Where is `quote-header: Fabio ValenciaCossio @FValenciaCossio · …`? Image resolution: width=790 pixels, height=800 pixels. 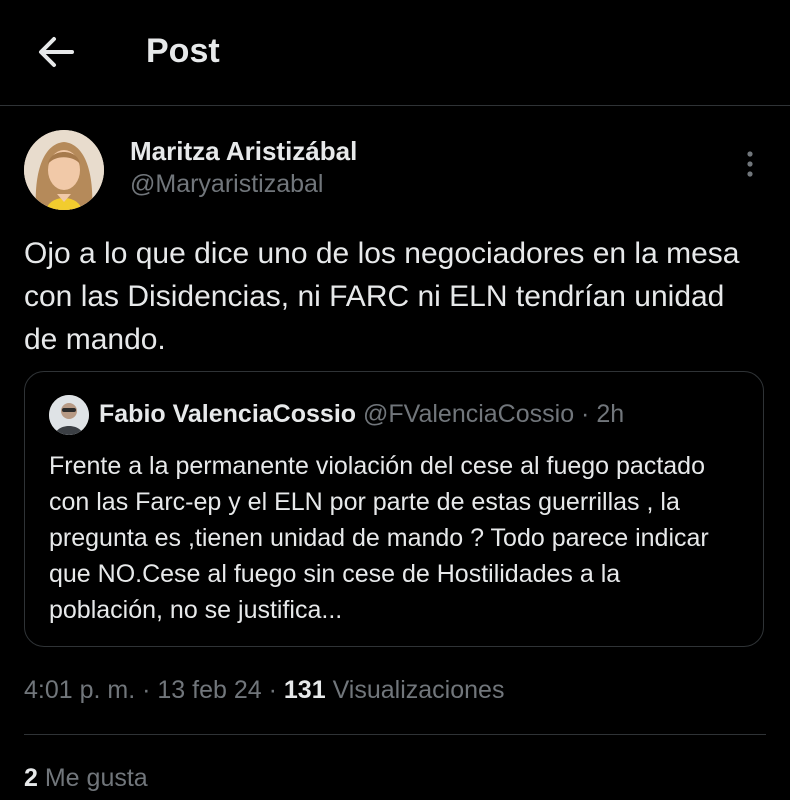 quote-header: Fabio ValenciaCossio @FValenciaCossio · … is located at coordinates (361, 414).